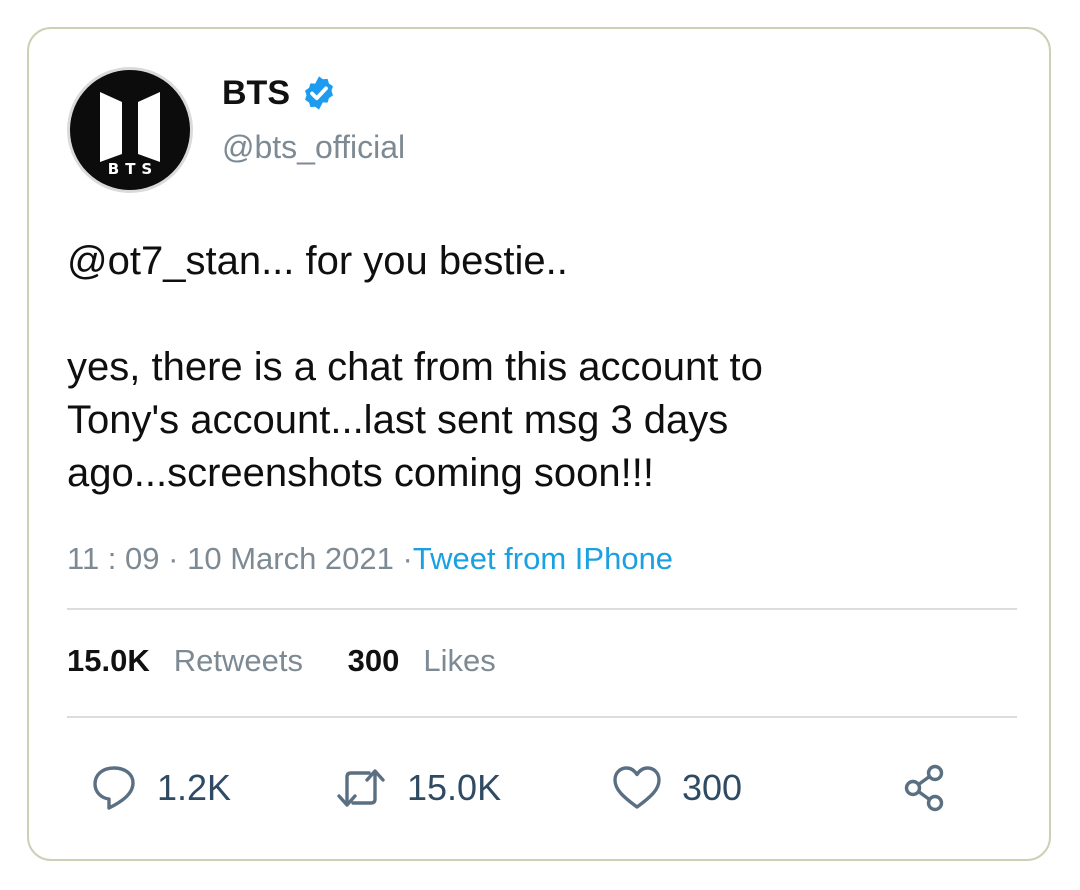 This screenshot has height=890, width=1080. I want to click on reply-button: 1.2K, so click(161, 788).